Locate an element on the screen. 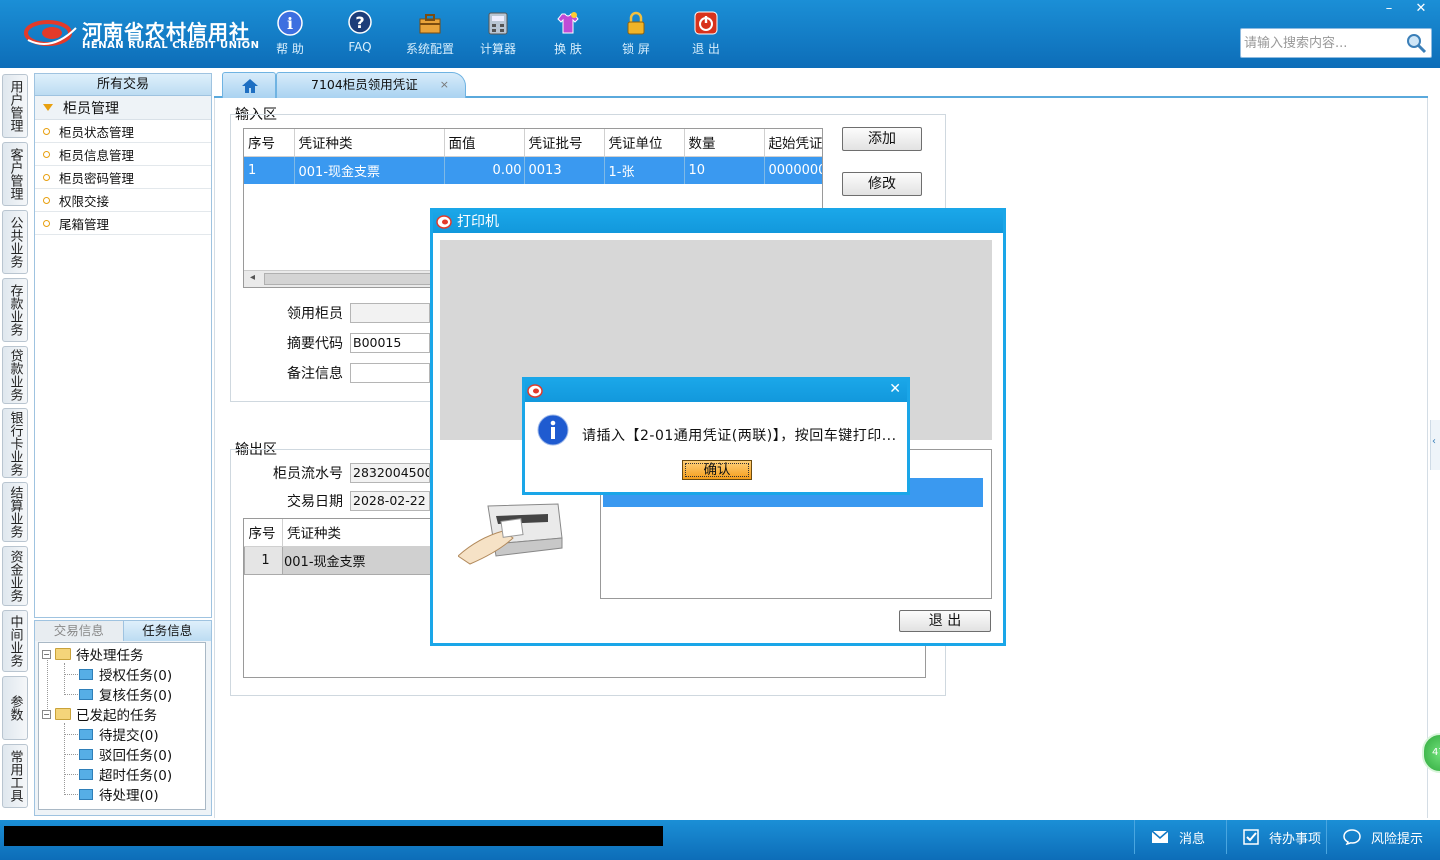 This screenshot has height=860, width=1440. tree-node-review-tasks: 复核任务(0) is located at coordinates (125, 694).